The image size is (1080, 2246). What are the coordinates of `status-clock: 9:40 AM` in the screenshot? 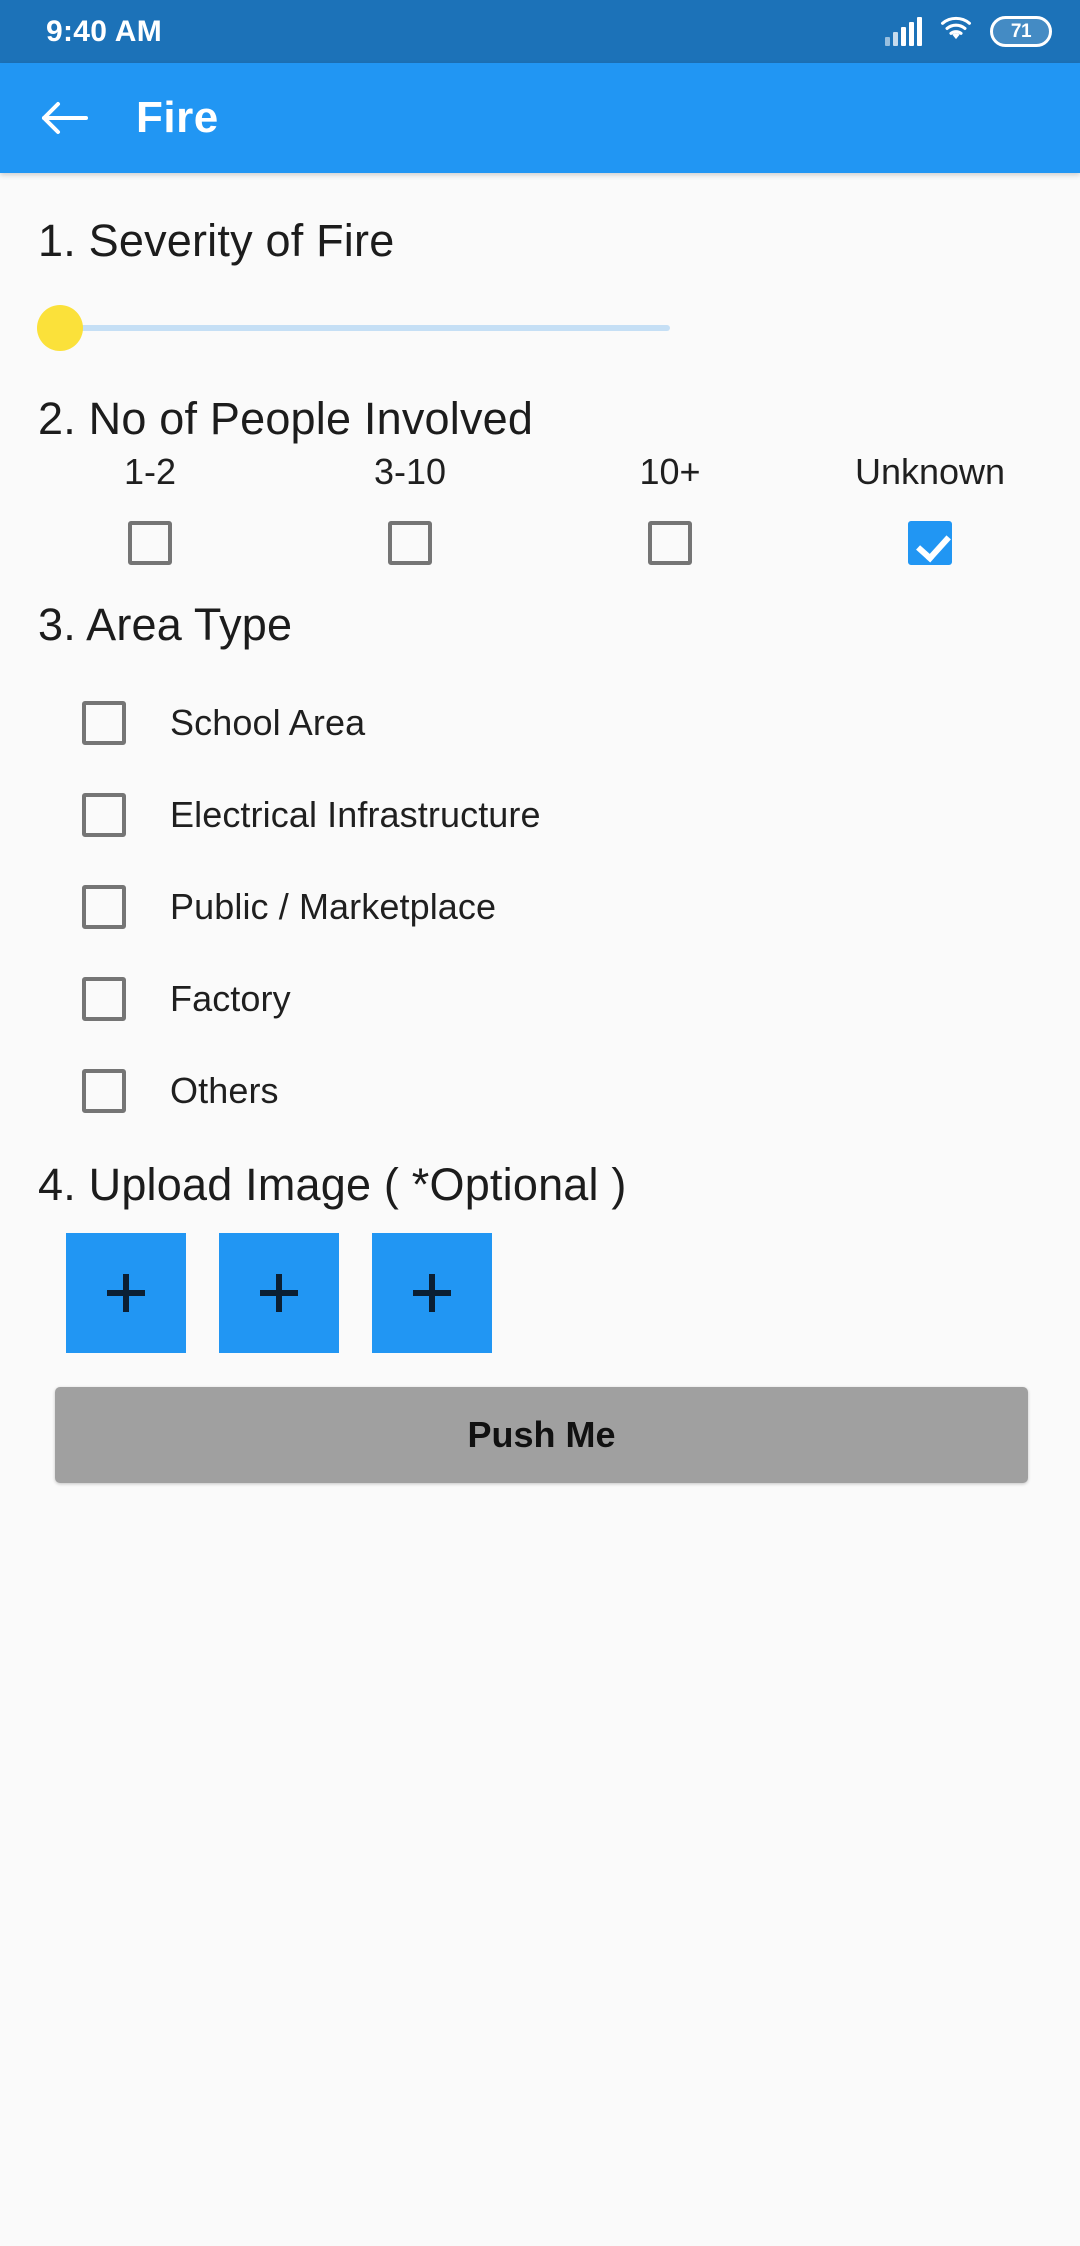 It's located at (104, 31).